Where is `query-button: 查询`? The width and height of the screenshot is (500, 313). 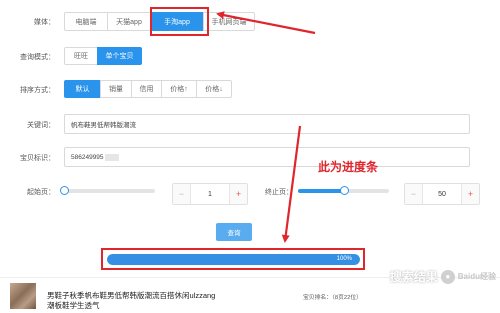 query-button: 查询 is located at coordinates (234, 232).